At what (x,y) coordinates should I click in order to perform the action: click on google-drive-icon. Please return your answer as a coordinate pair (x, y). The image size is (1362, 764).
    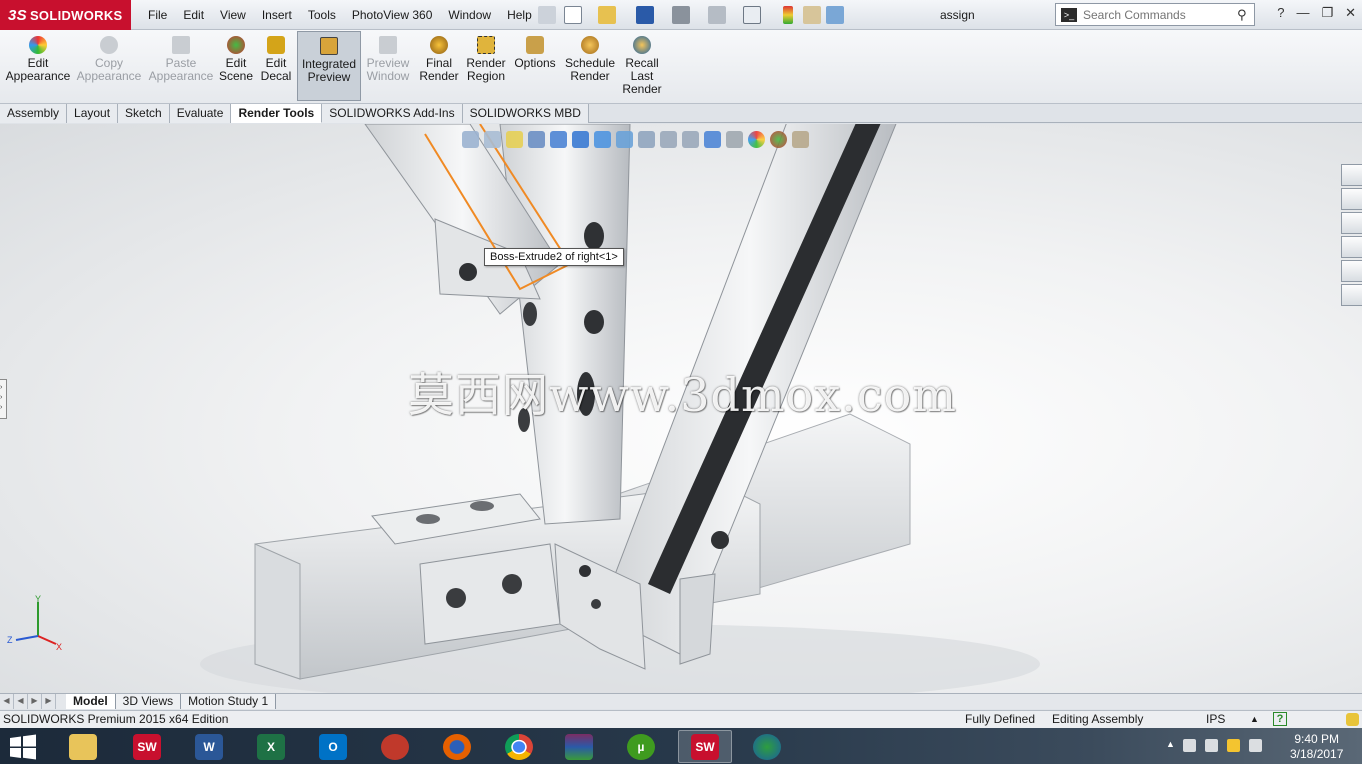
    Looking at the image, I should click on (1233, 745).